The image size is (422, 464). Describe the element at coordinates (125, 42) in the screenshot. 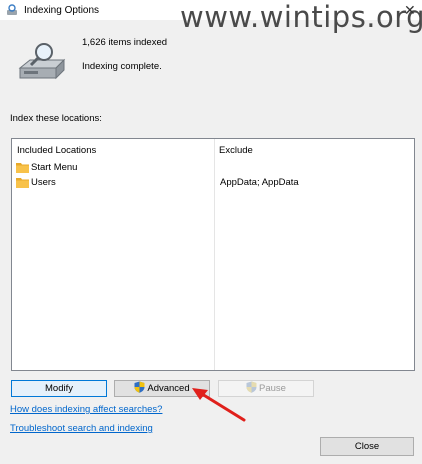

I see `items-indexed-count: 1,626 items indexed` at that location.